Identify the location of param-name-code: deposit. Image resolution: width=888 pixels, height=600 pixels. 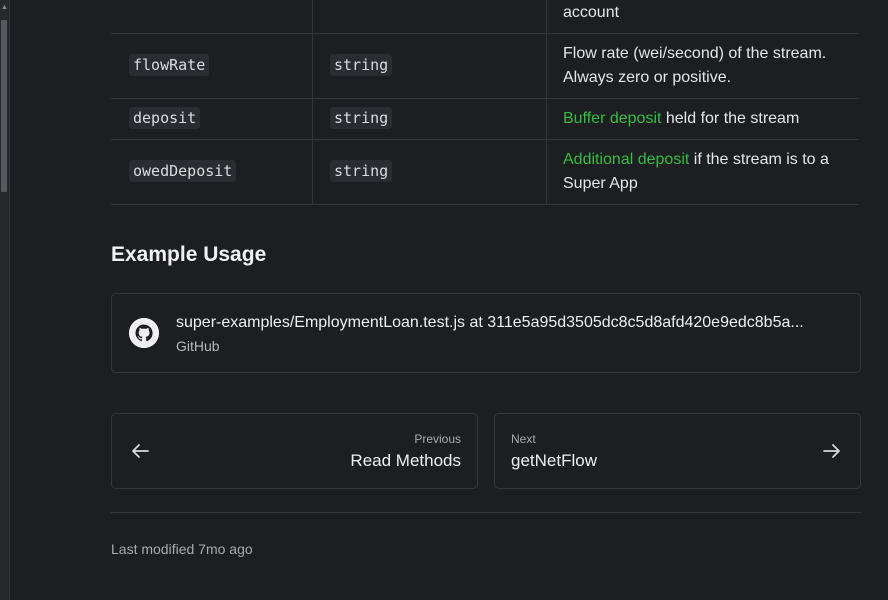
(165, 118).